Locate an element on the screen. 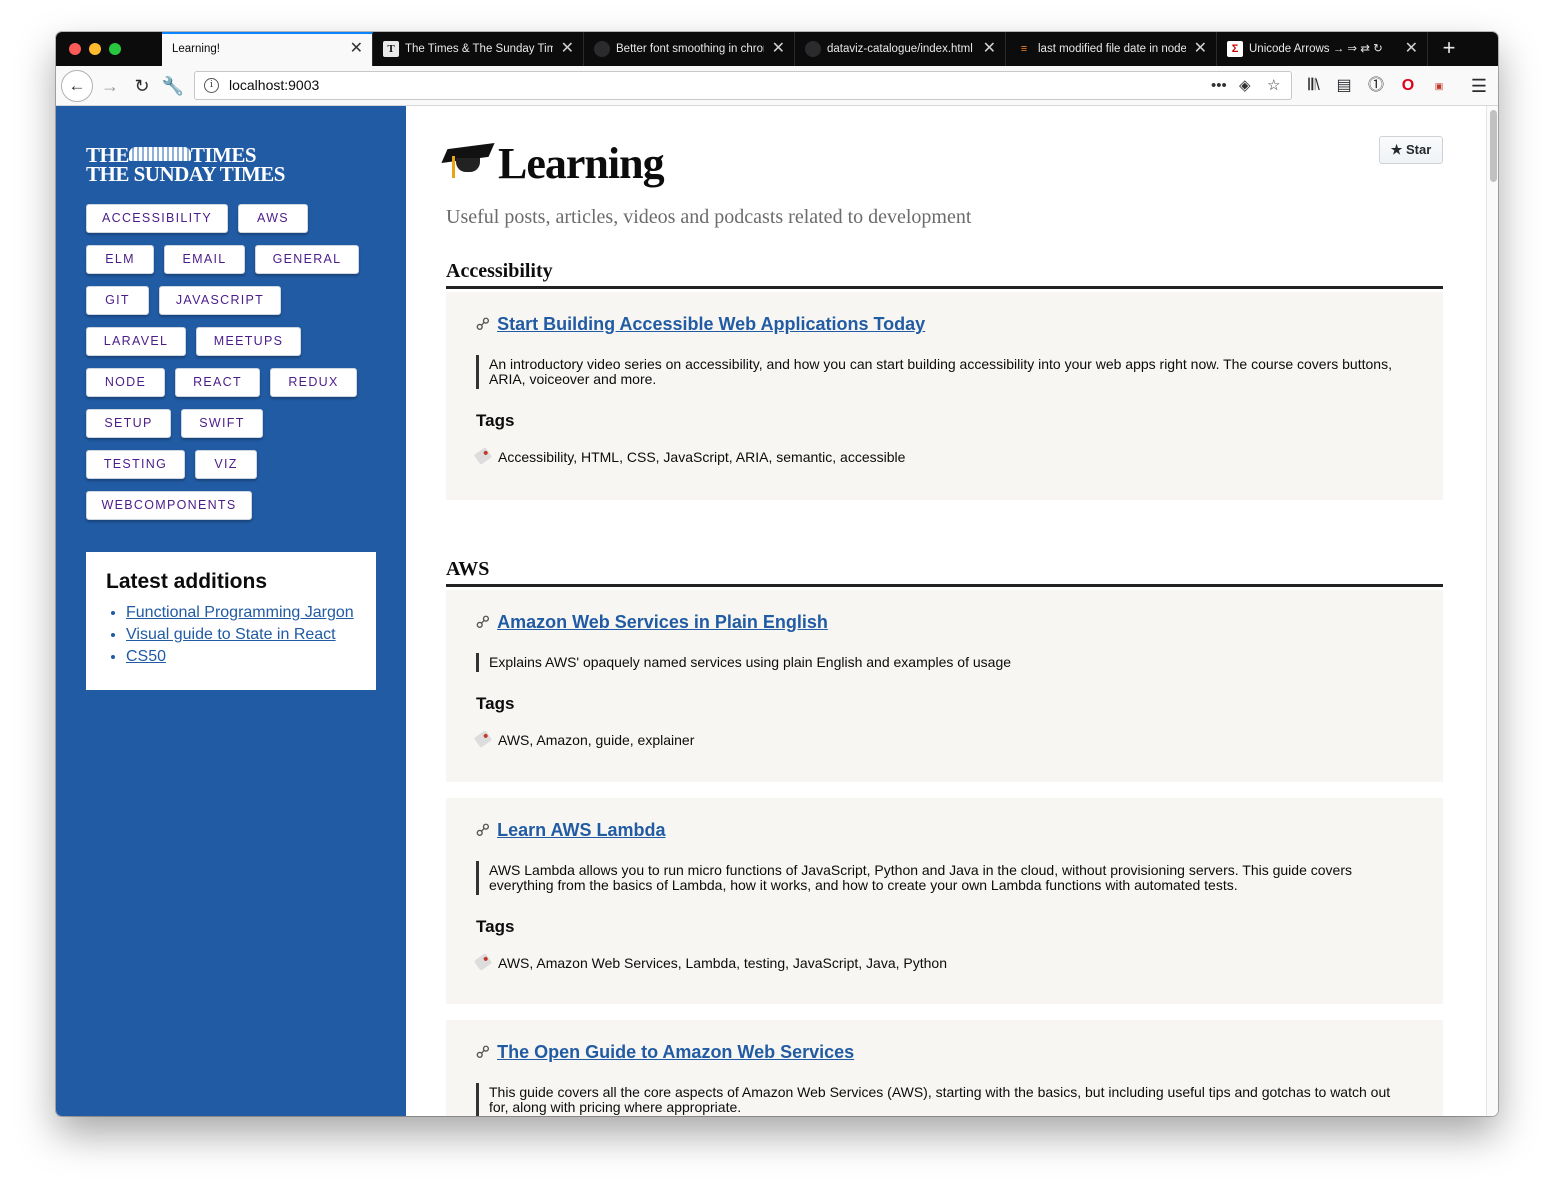 This screenshot has height=1196, width=1554. tab-title: last modified file date in node is located at coordinates (1112, 49).